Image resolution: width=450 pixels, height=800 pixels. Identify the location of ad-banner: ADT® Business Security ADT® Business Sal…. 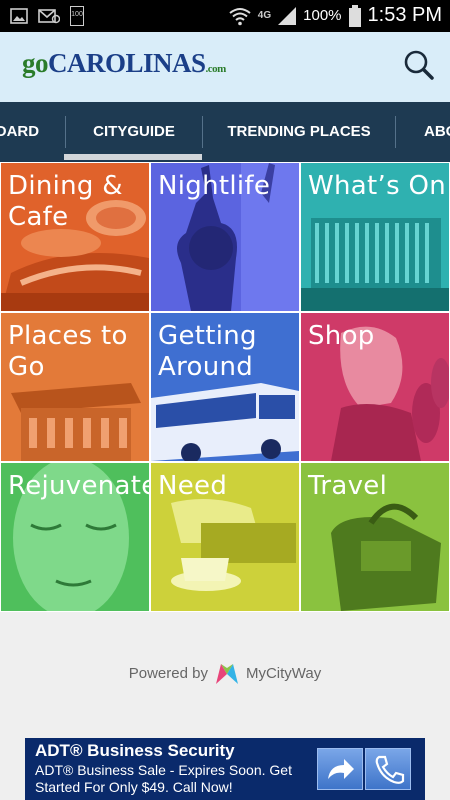
(225, 769).